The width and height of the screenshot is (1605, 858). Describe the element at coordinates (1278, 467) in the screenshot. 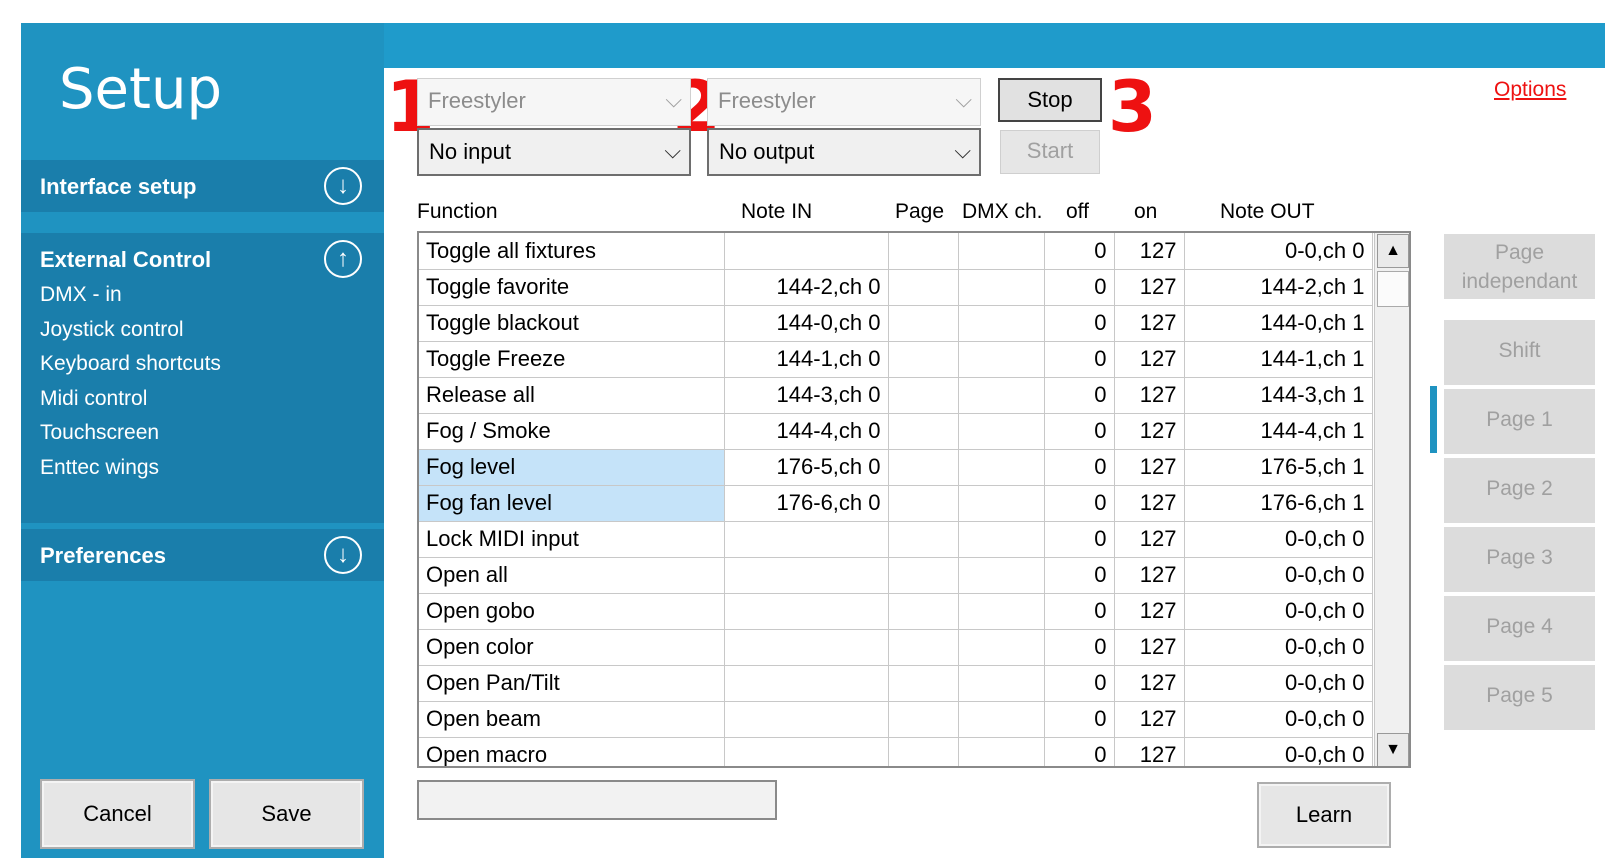

I see `cell-note-out: 176-5,ch 1` at that location.